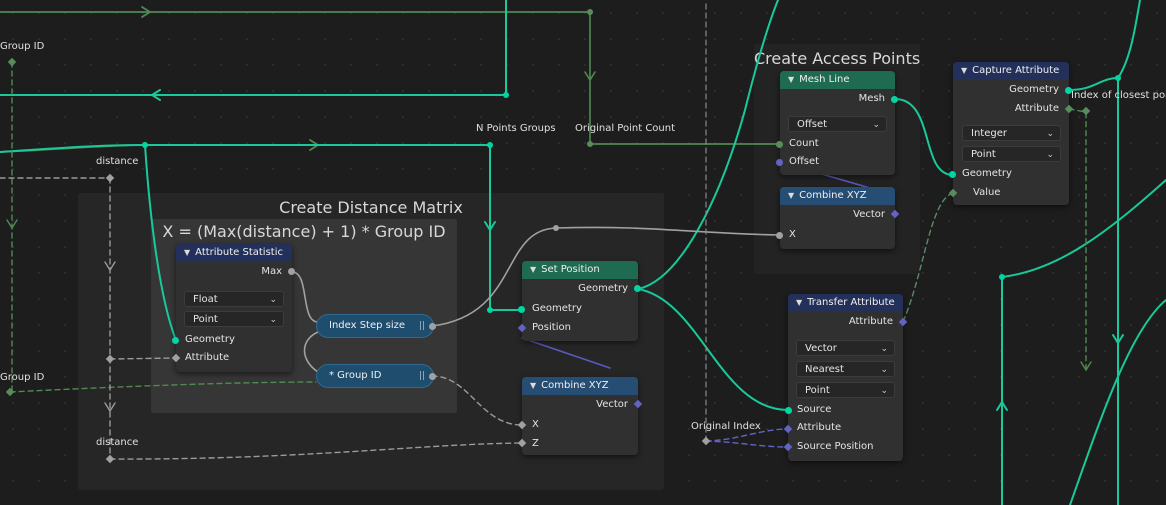 The width and height of the screenshot is (1166, 505). What do you see at coordinates (570, 269) in the screenshot?
I see `node-title: Set Position` at bounding box center [570, 269].